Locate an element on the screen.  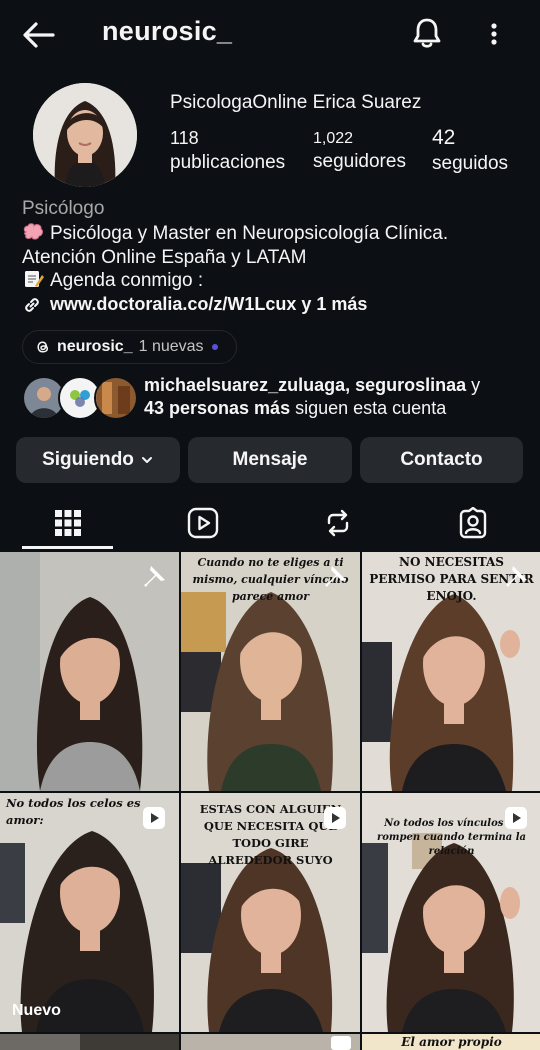
bio-line: Agenda conmigo : is located at coordinates (277, 281).